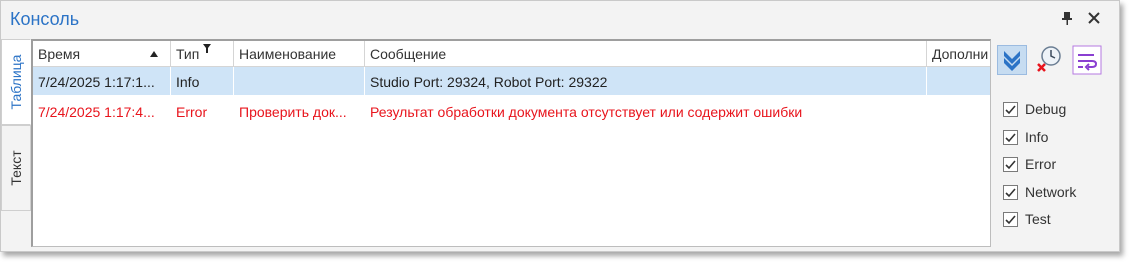  I want to click on cell-message: Studio Port: 29324, Robot Port: 29322, so click(646, 81).